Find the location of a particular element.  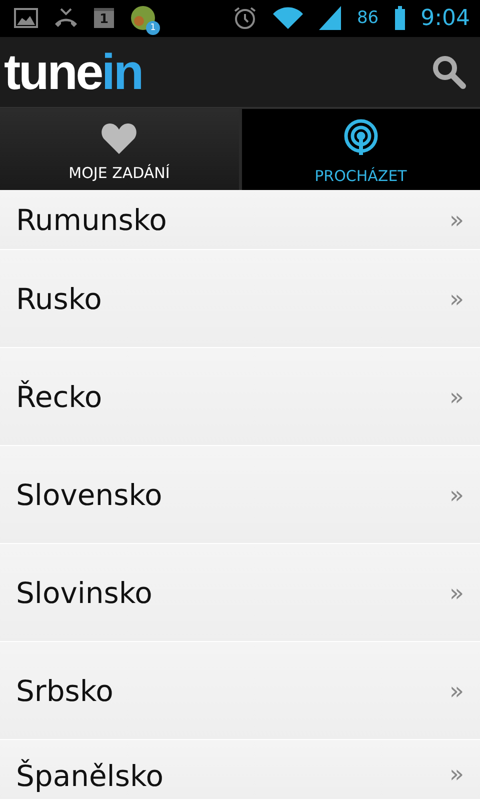

country-name: Rumunsko is located at coordinates (92, 220).